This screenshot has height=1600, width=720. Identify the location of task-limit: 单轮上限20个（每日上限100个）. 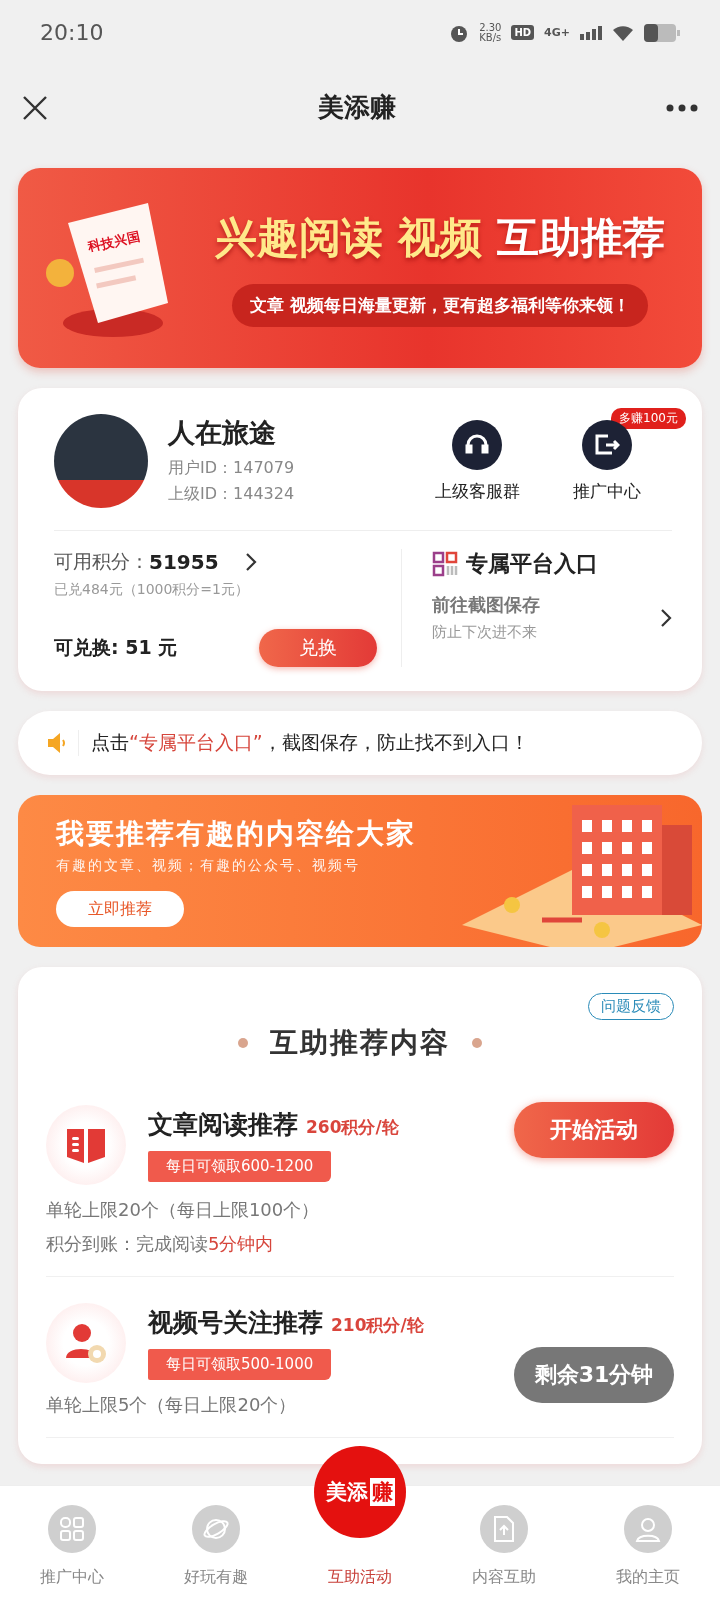
(183, 1210).